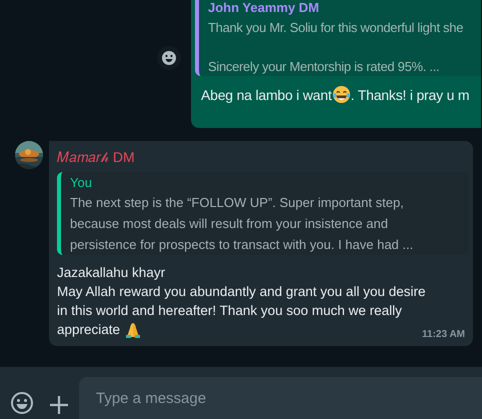 This screenshot has height=419, width=482. Describe the element at coordinates (81, 183) in the screenshot. I see `quoted-sender: You` at that location.